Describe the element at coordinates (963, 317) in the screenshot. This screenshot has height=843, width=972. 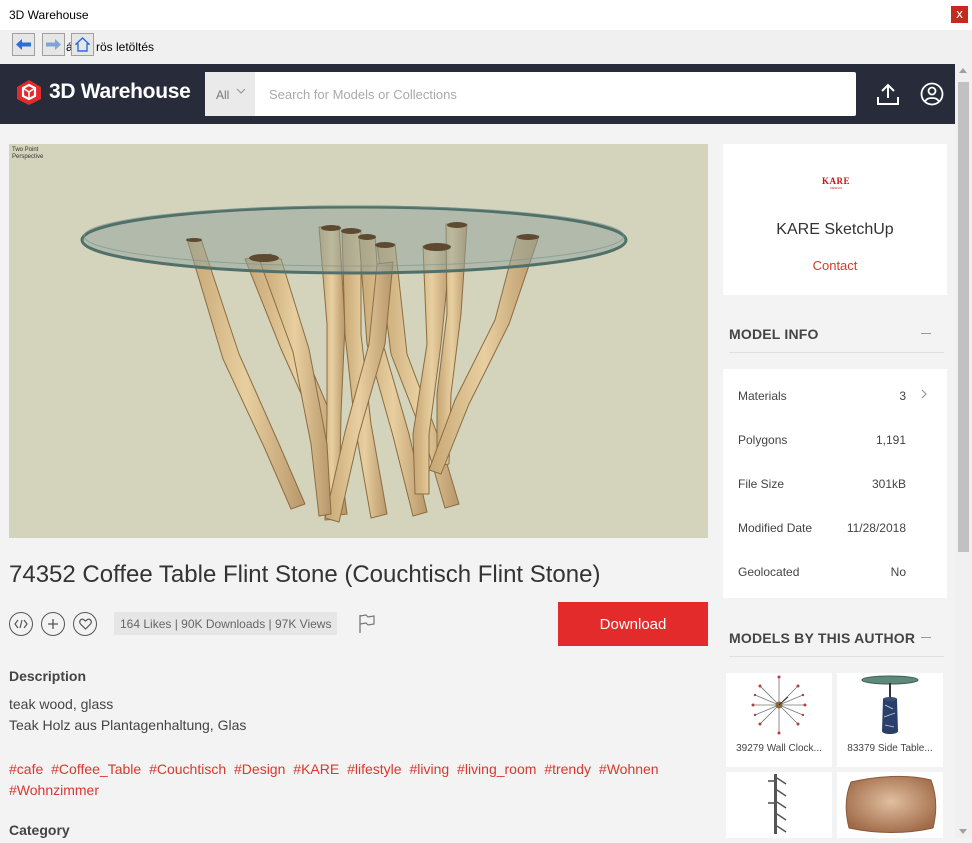
I see `scrollbar-thumb` at that location.